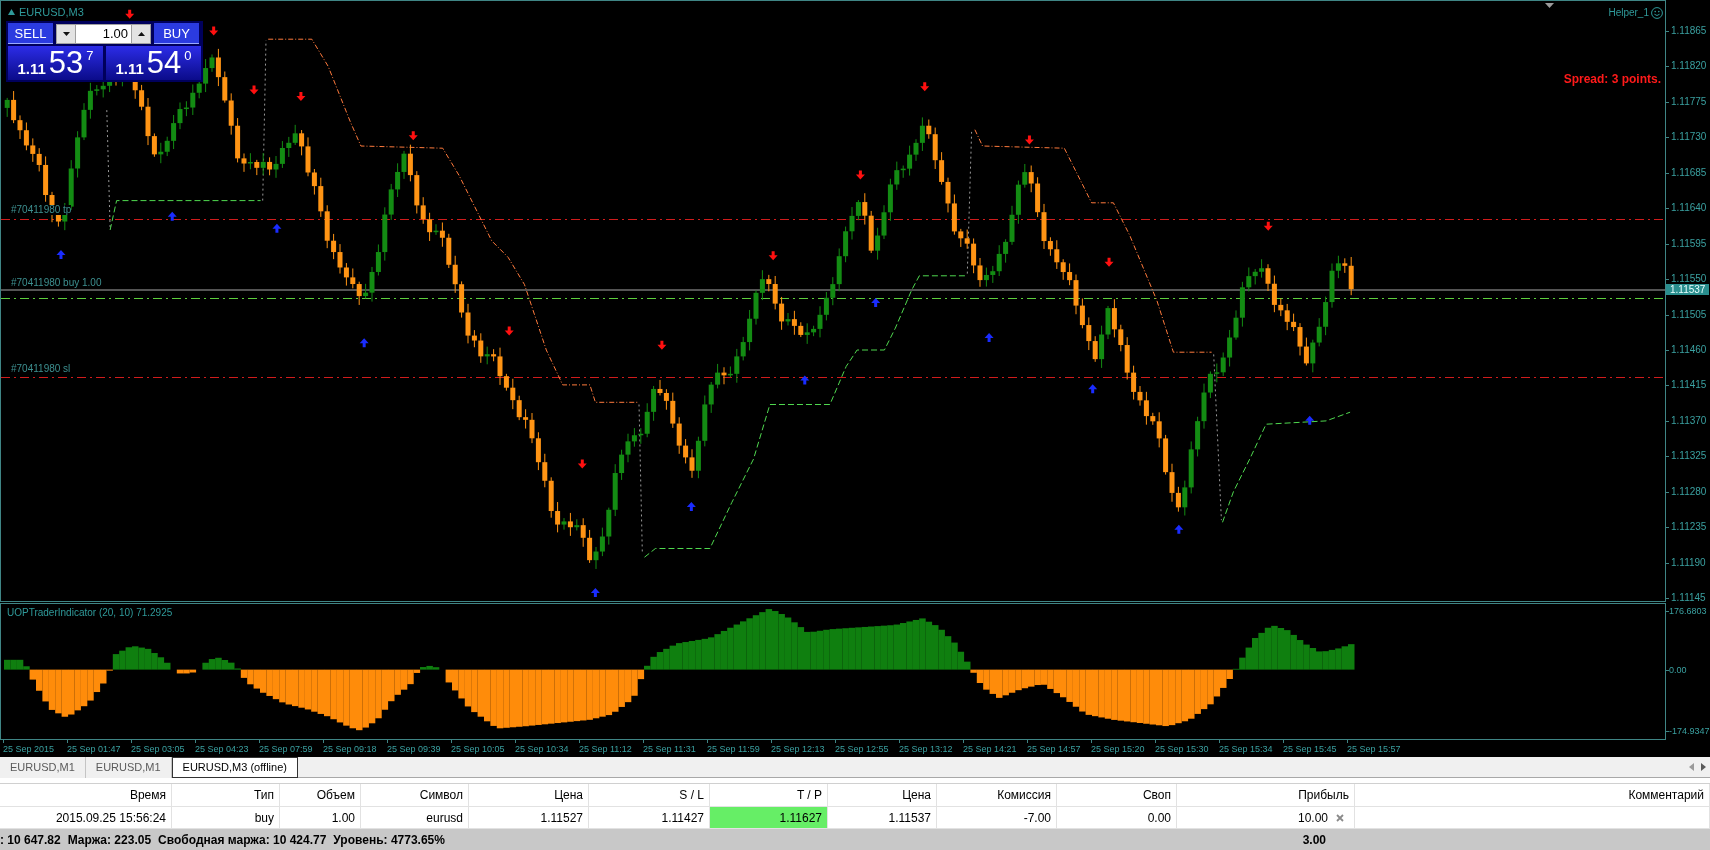  I want to click on triangle-marker-icon, so click(1549, 5).